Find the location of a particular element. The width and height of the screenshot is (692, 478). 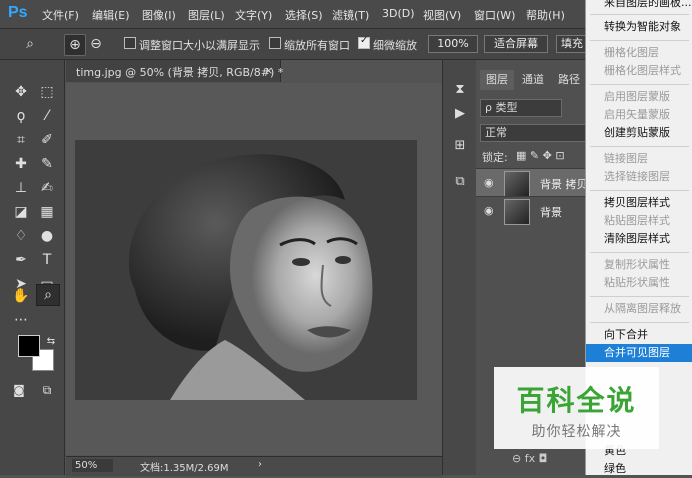

scrubby-zoom-checkbox is located at coordinates (364, 42).